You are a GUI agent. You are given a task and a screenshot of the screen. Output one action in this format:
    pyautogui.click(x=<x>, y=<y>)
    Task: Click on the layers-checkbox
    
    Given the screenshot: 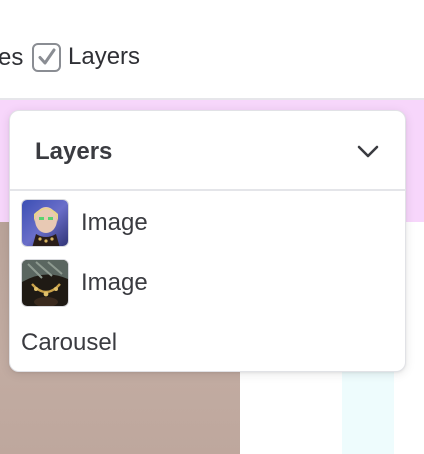 What is the action you would take?
    pyautogui.click(x=46, y=57)
    